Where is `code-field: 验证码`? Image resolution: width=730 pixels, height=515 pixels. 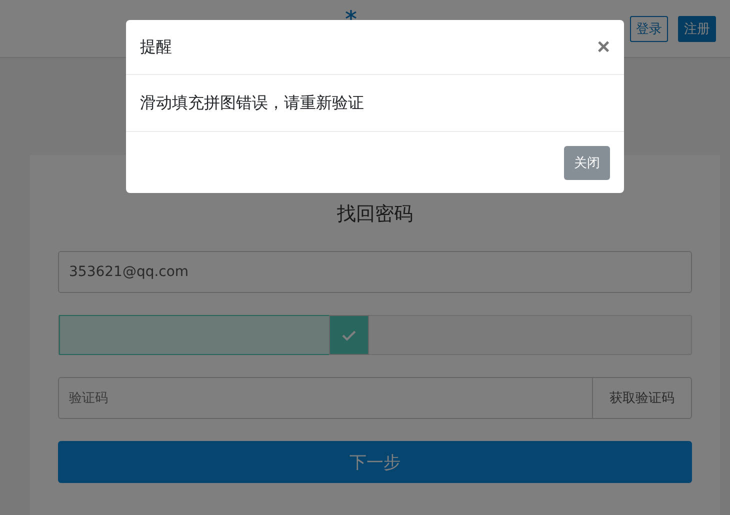
code-field: 验证码 is located at coordinates (325, 398).